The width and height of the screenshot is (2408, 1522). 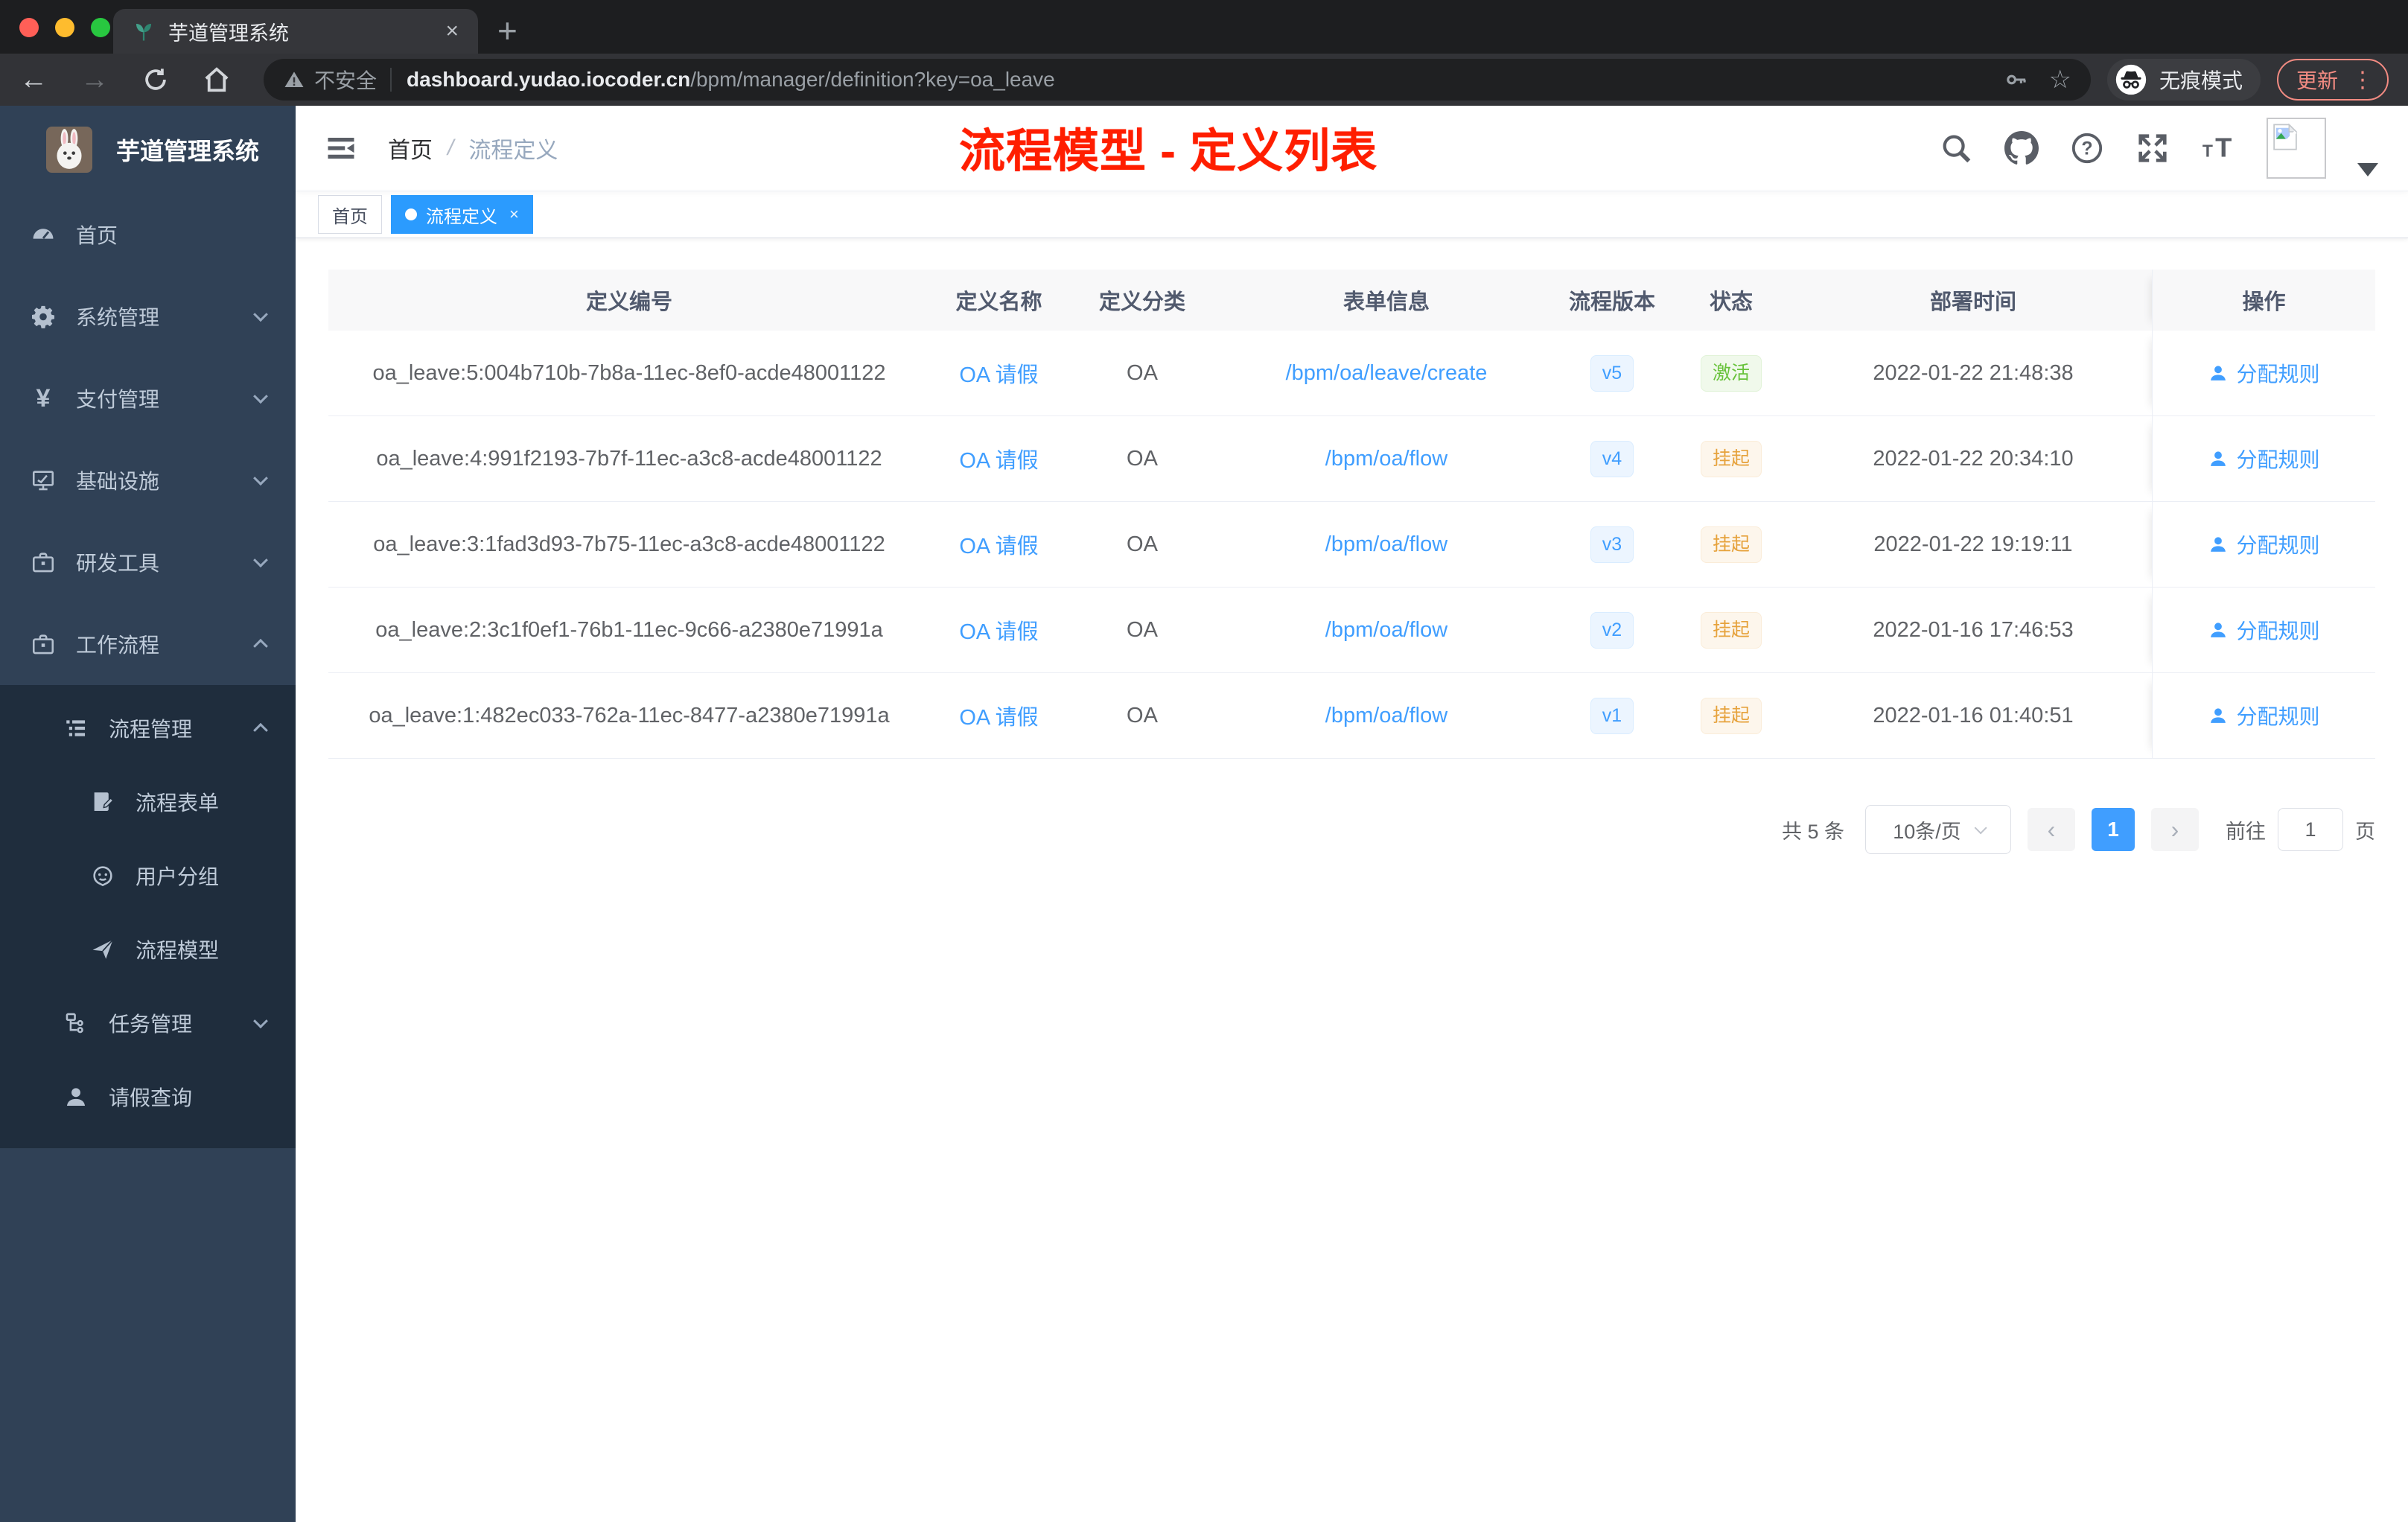 I want to click on sidebar-item-label: 流程表单, so click(x=178, y=803).